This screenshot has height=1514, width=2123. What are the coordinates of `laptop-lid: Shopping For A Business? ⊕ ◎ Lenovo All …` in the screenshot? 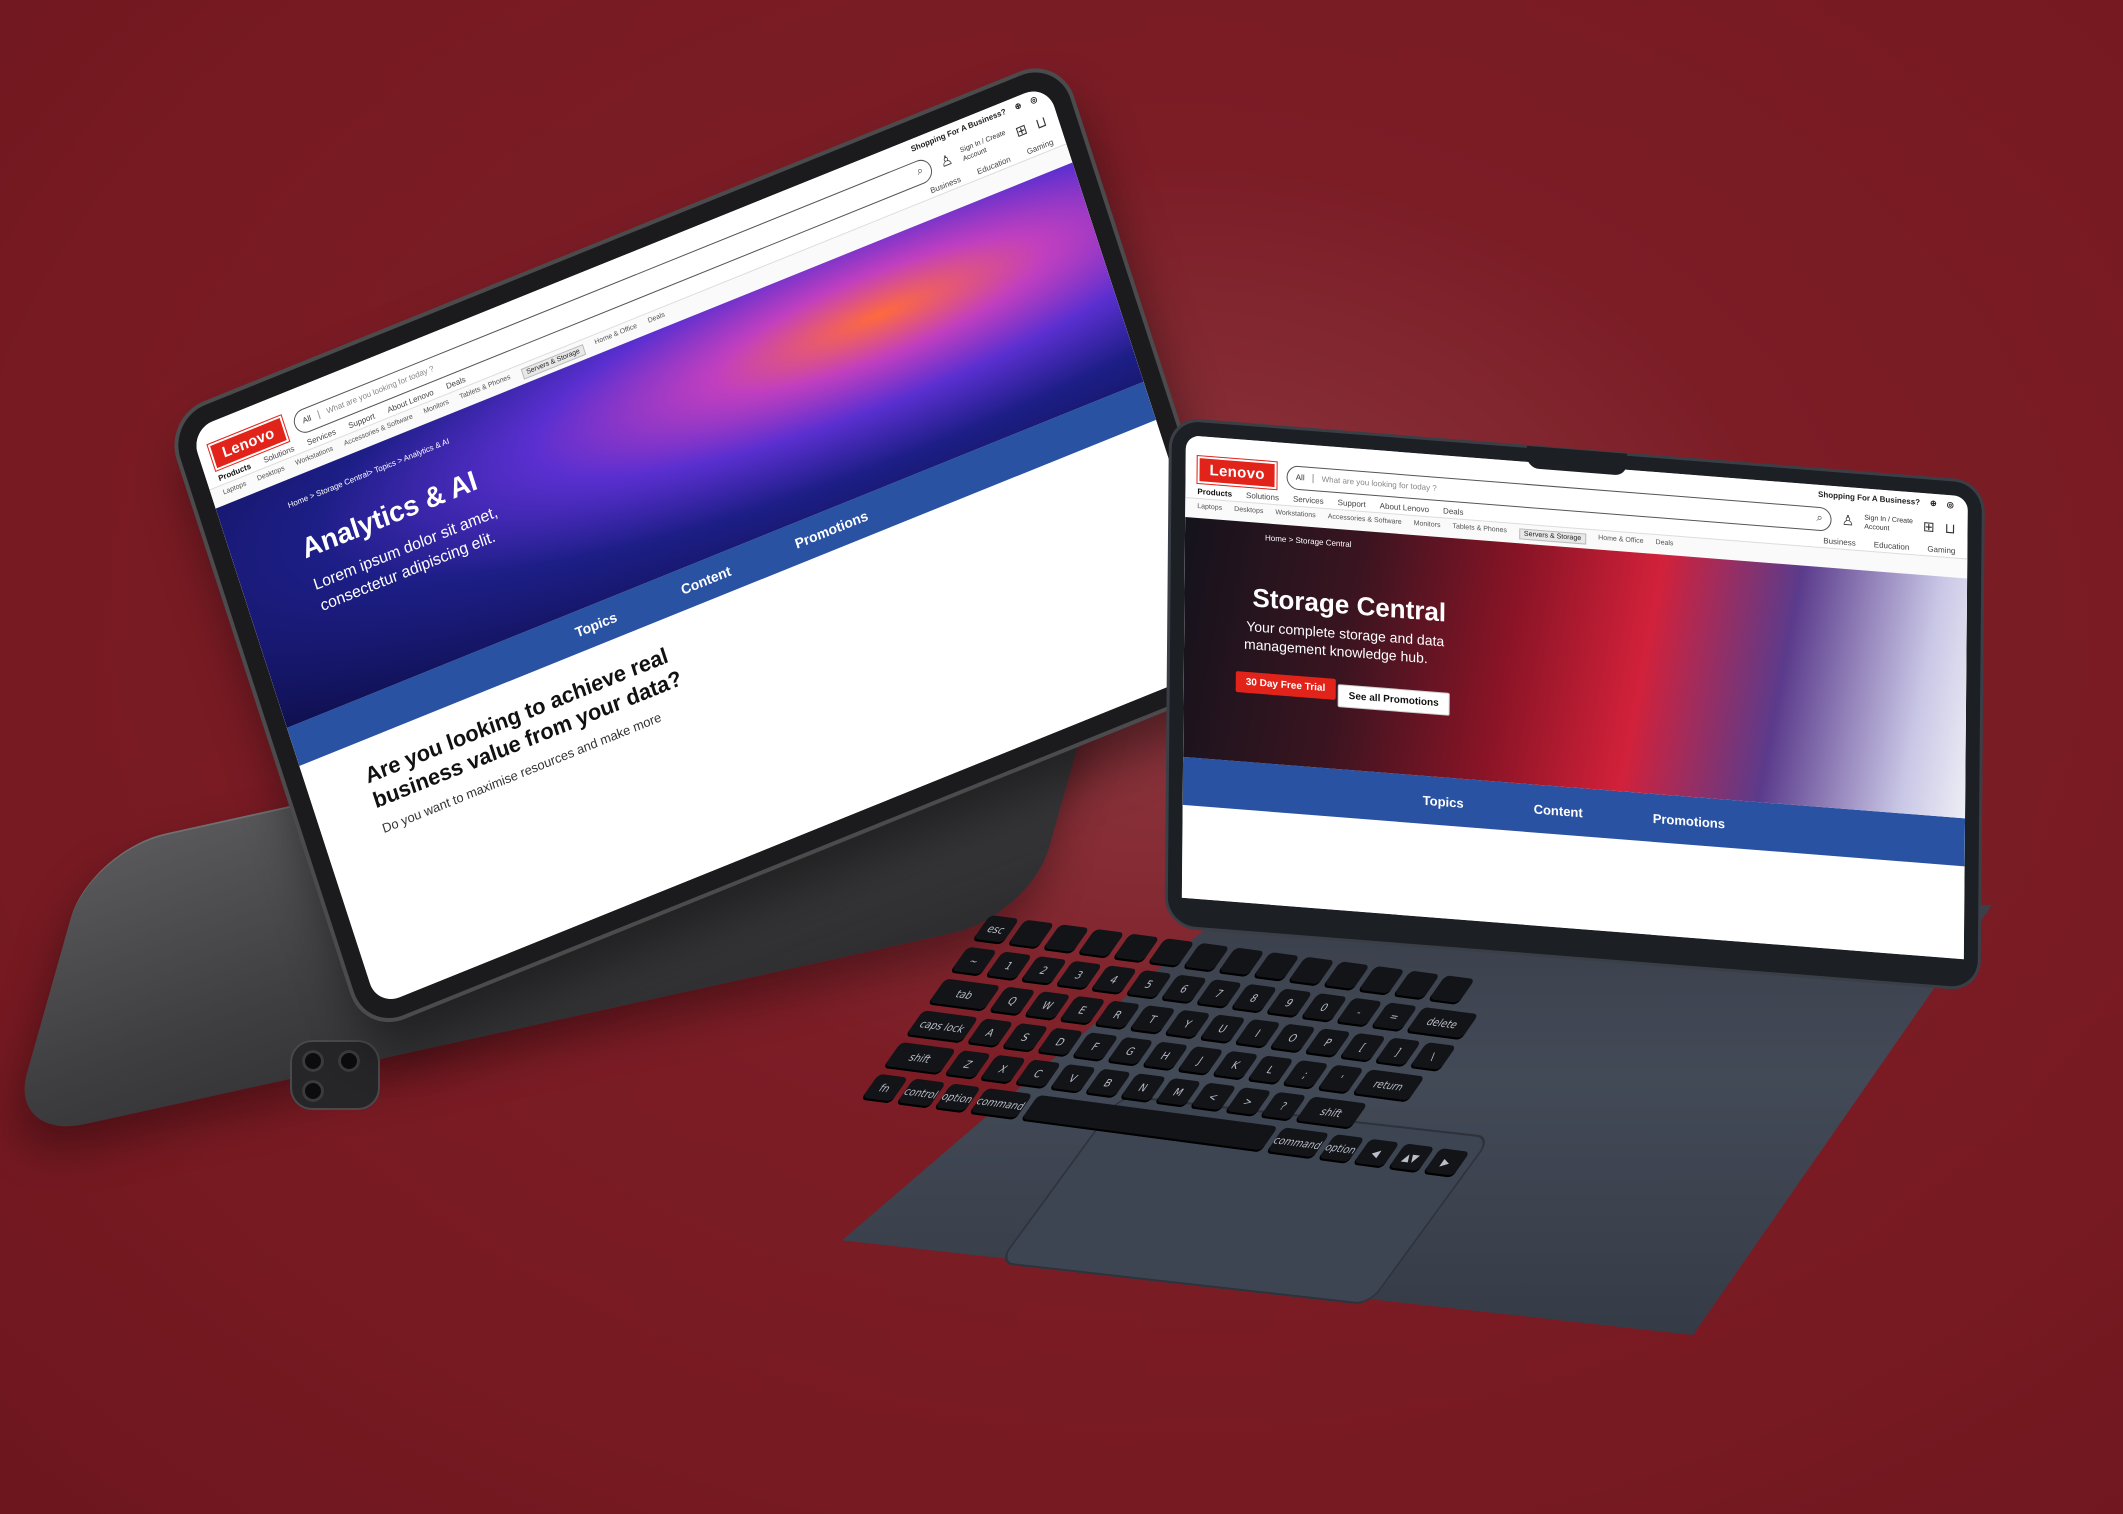 It's located at (1574, 704).